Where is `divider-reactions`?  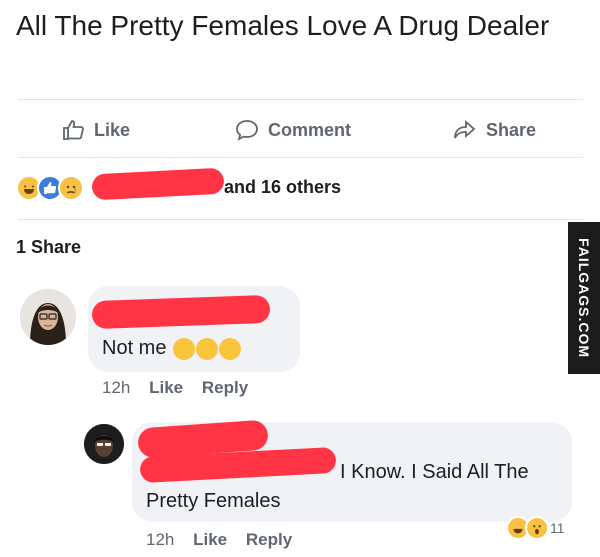
divider-reactions is located at coordinates (300, 219).